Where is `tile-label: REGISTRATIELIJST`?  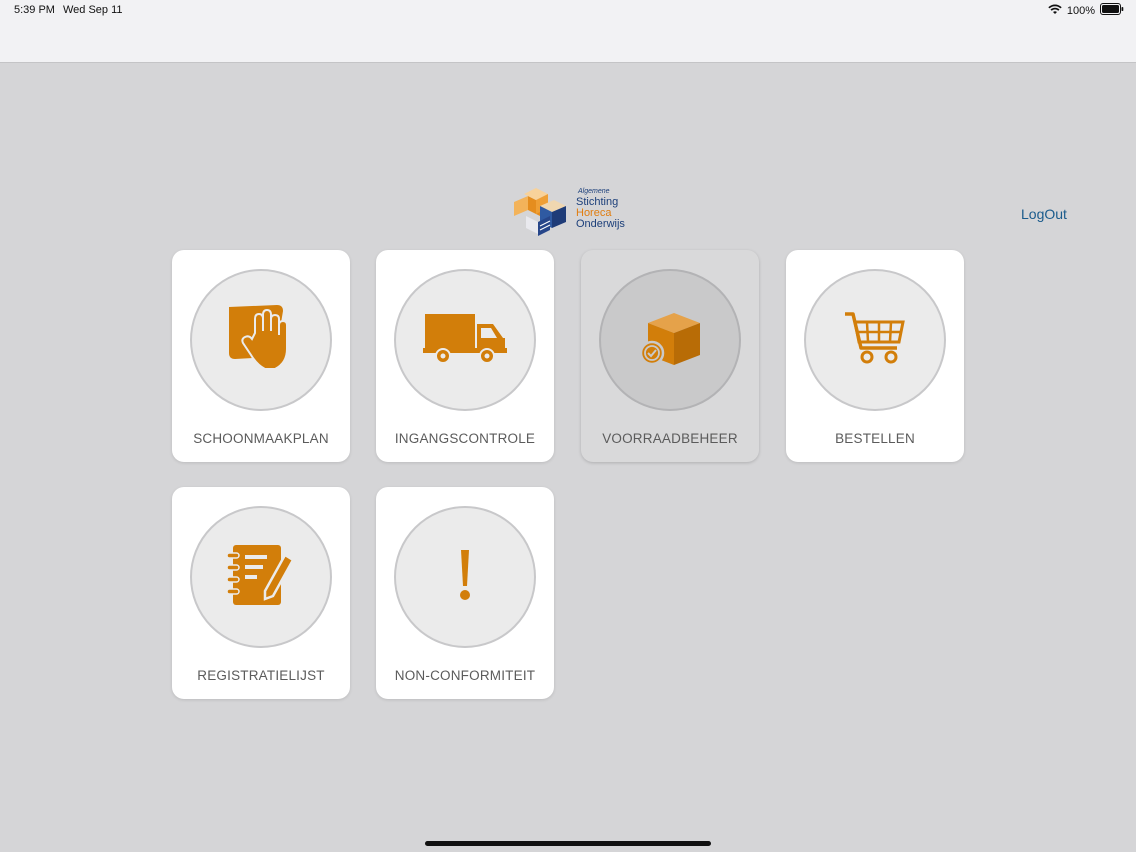 tile-label: REGISTRATIELIJST is located at coordinates (261, 675).